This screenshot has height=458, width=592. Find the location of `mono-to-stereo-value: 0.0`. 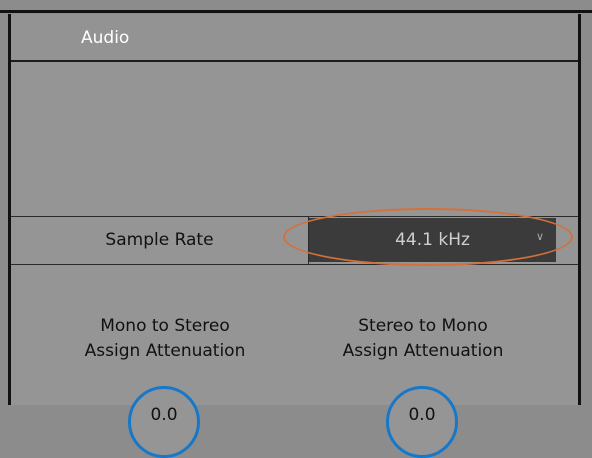

mono-to-stereo-value: 0.0 is located at coordinates (164, 415).